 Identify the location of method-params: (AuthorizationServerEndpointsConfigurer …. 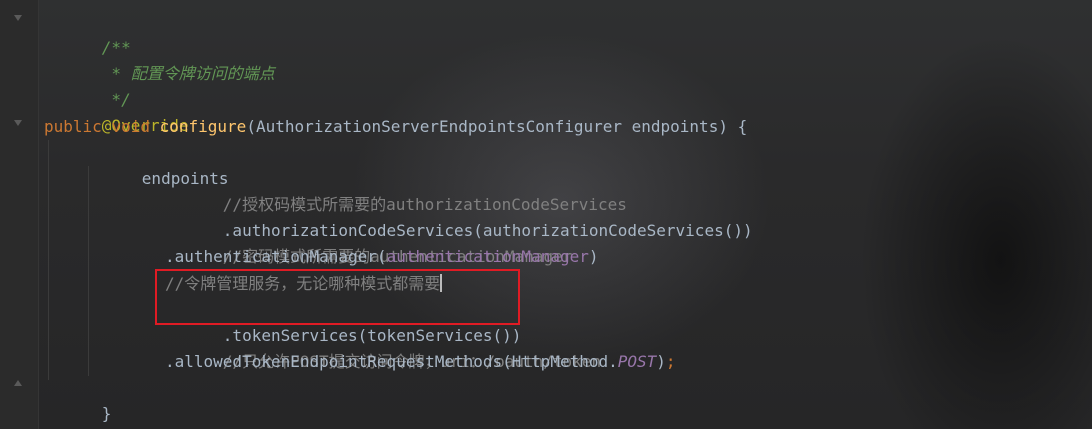
(497, 126).